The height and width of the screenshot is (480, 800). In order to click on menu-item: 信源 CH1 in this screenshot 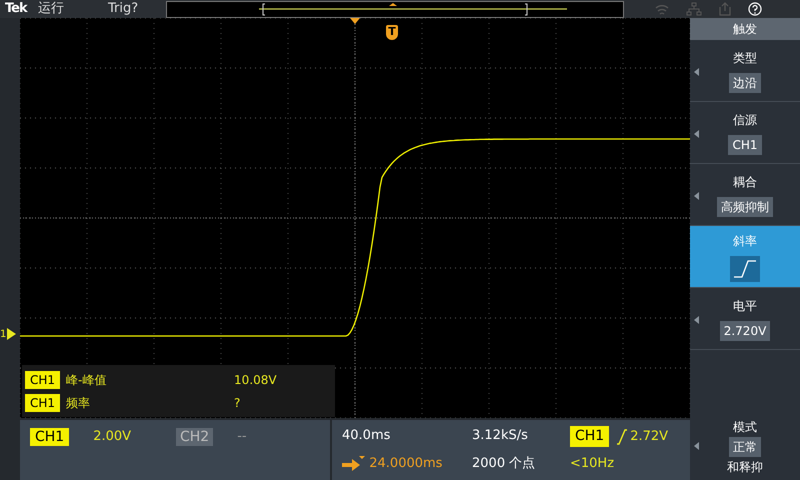, I will do `click(745, 133)`.